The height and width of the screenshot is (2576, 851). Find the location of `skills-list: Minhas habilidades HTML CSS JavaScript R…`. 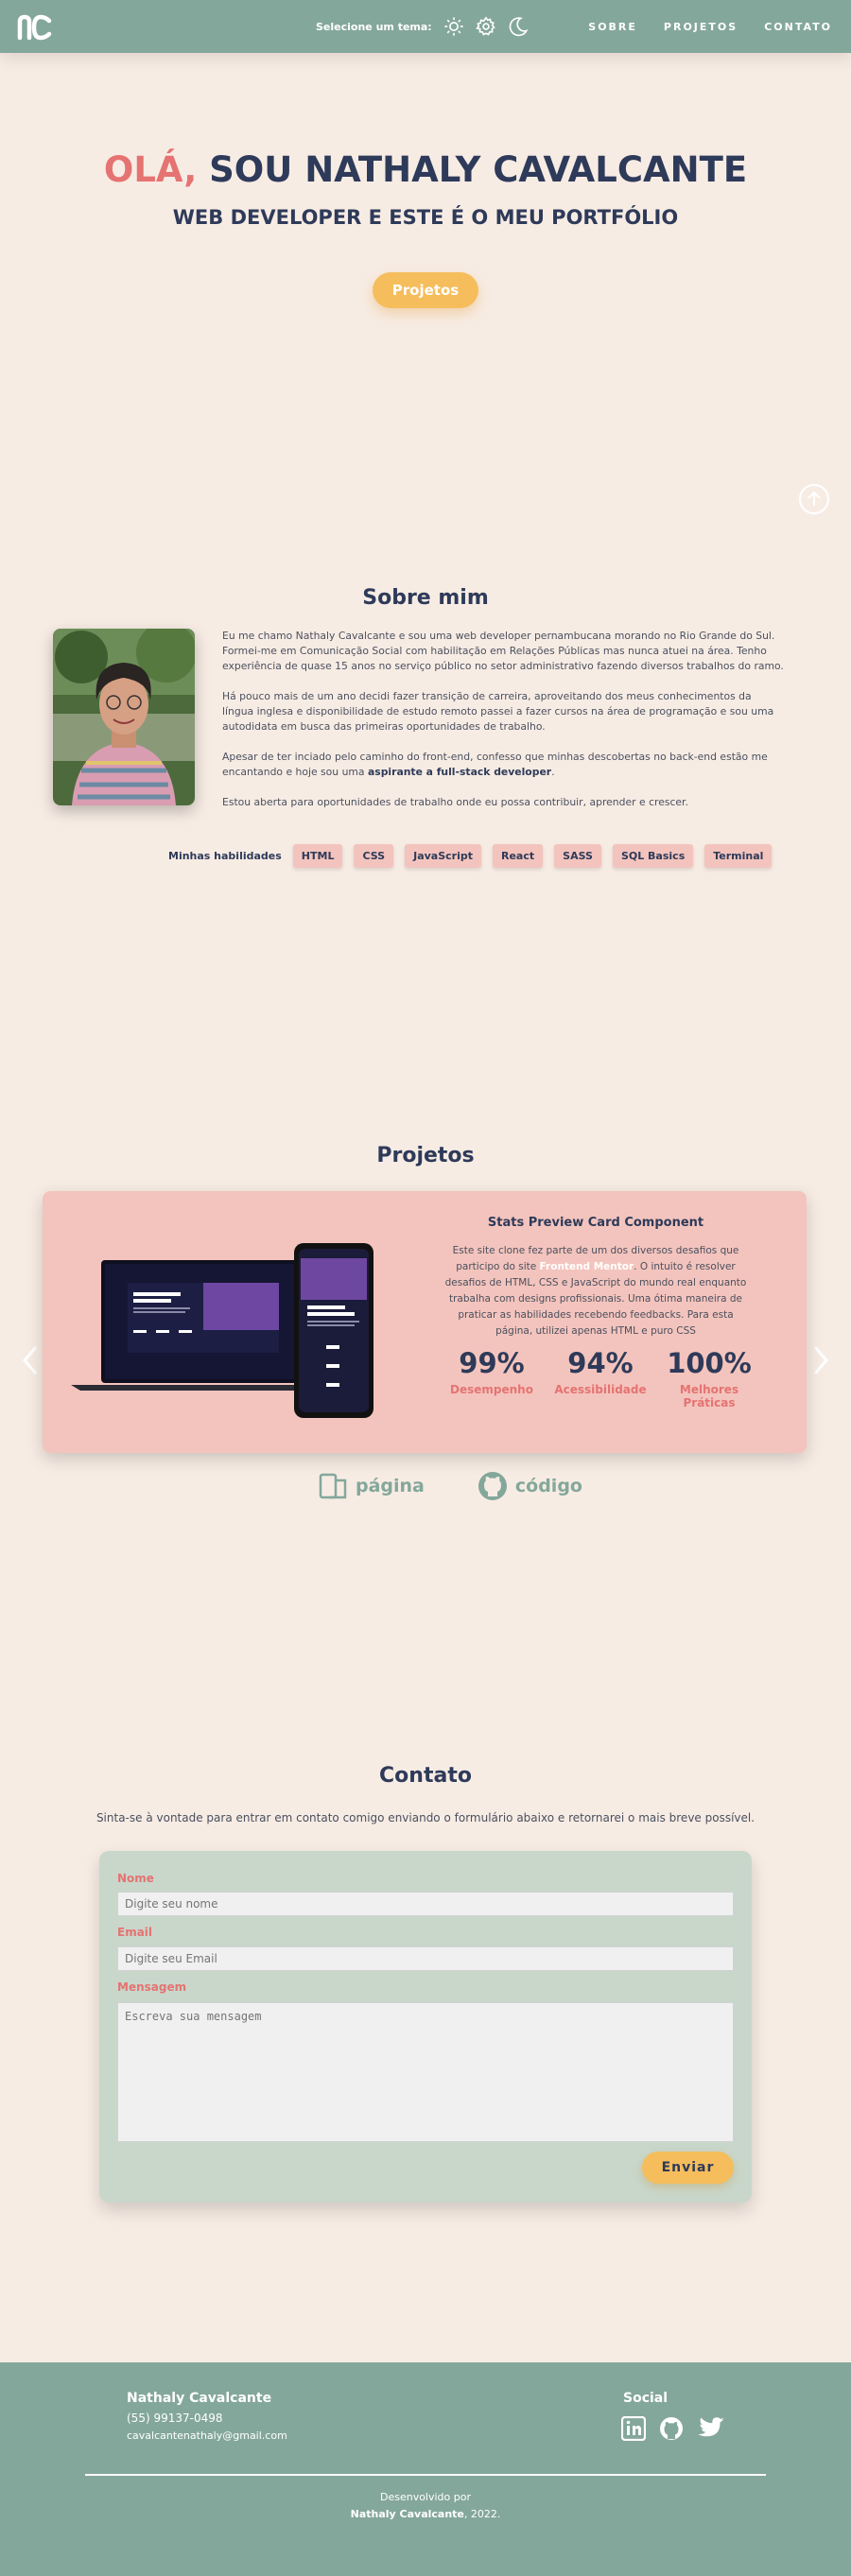

skills-list: Minhas habilidades HTML CSS JavaScript R… is located at coordinates (471, 856).